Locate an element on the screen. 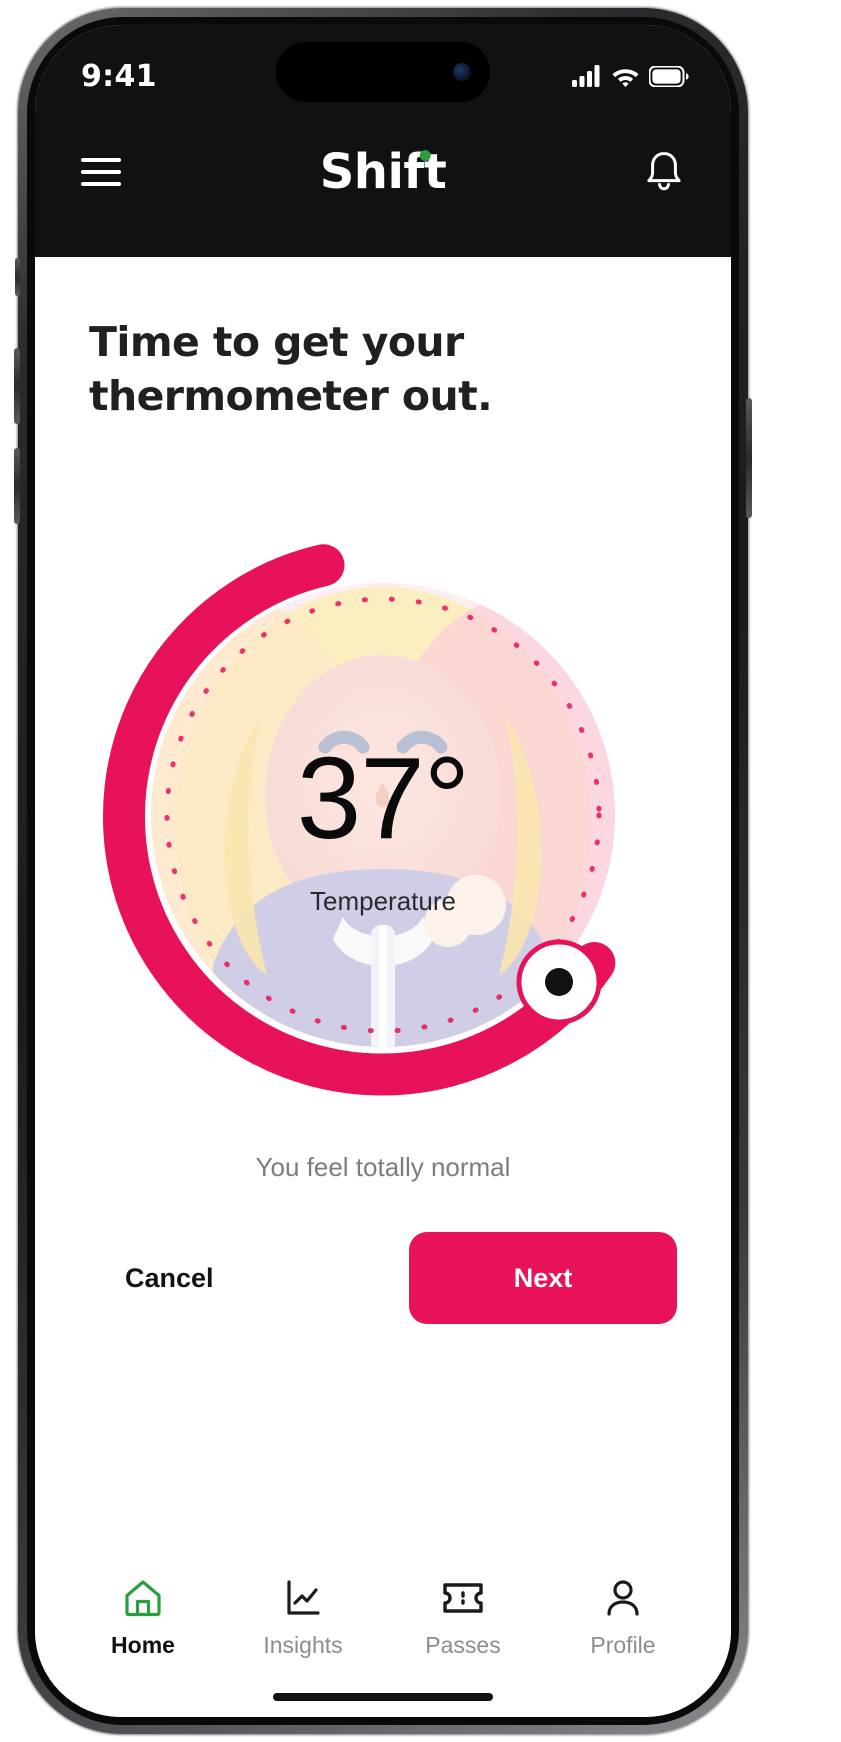  tab-home: Home is located at coordinates (143, 1617).